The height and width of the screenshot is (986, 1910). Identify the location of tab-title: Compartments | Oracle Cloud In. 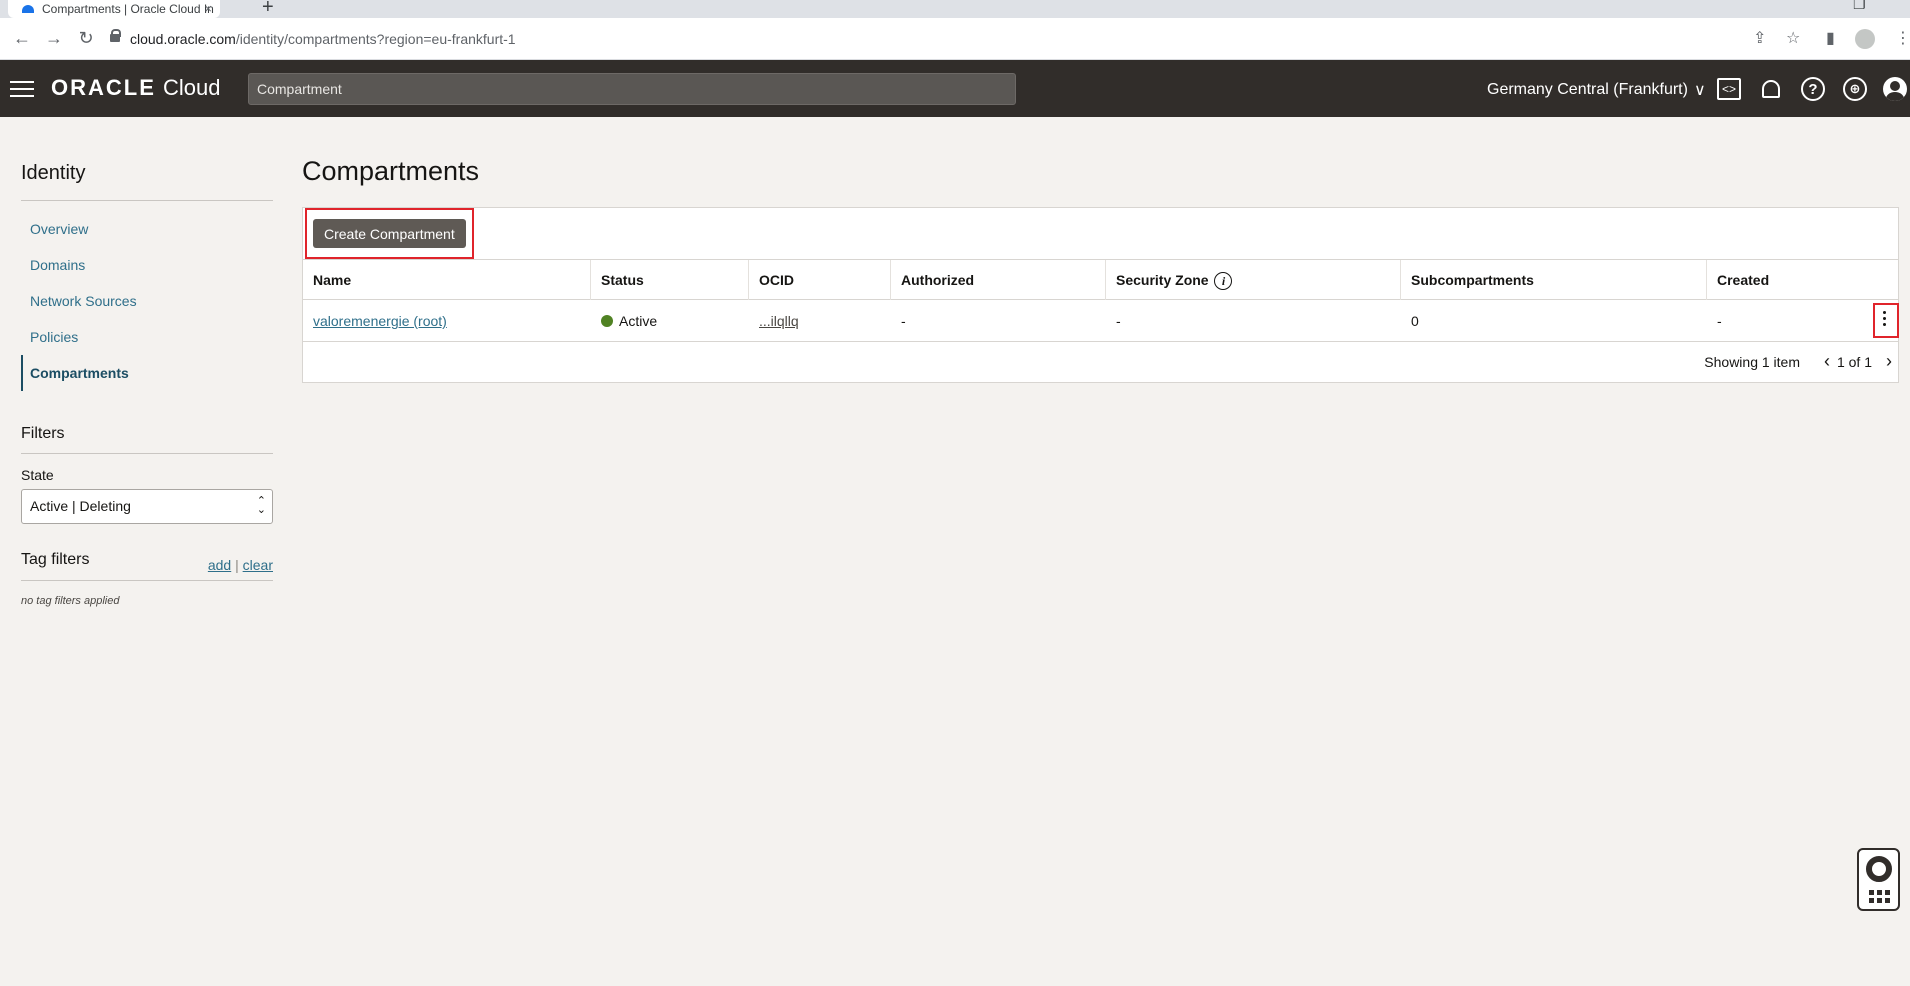
(128, 9).